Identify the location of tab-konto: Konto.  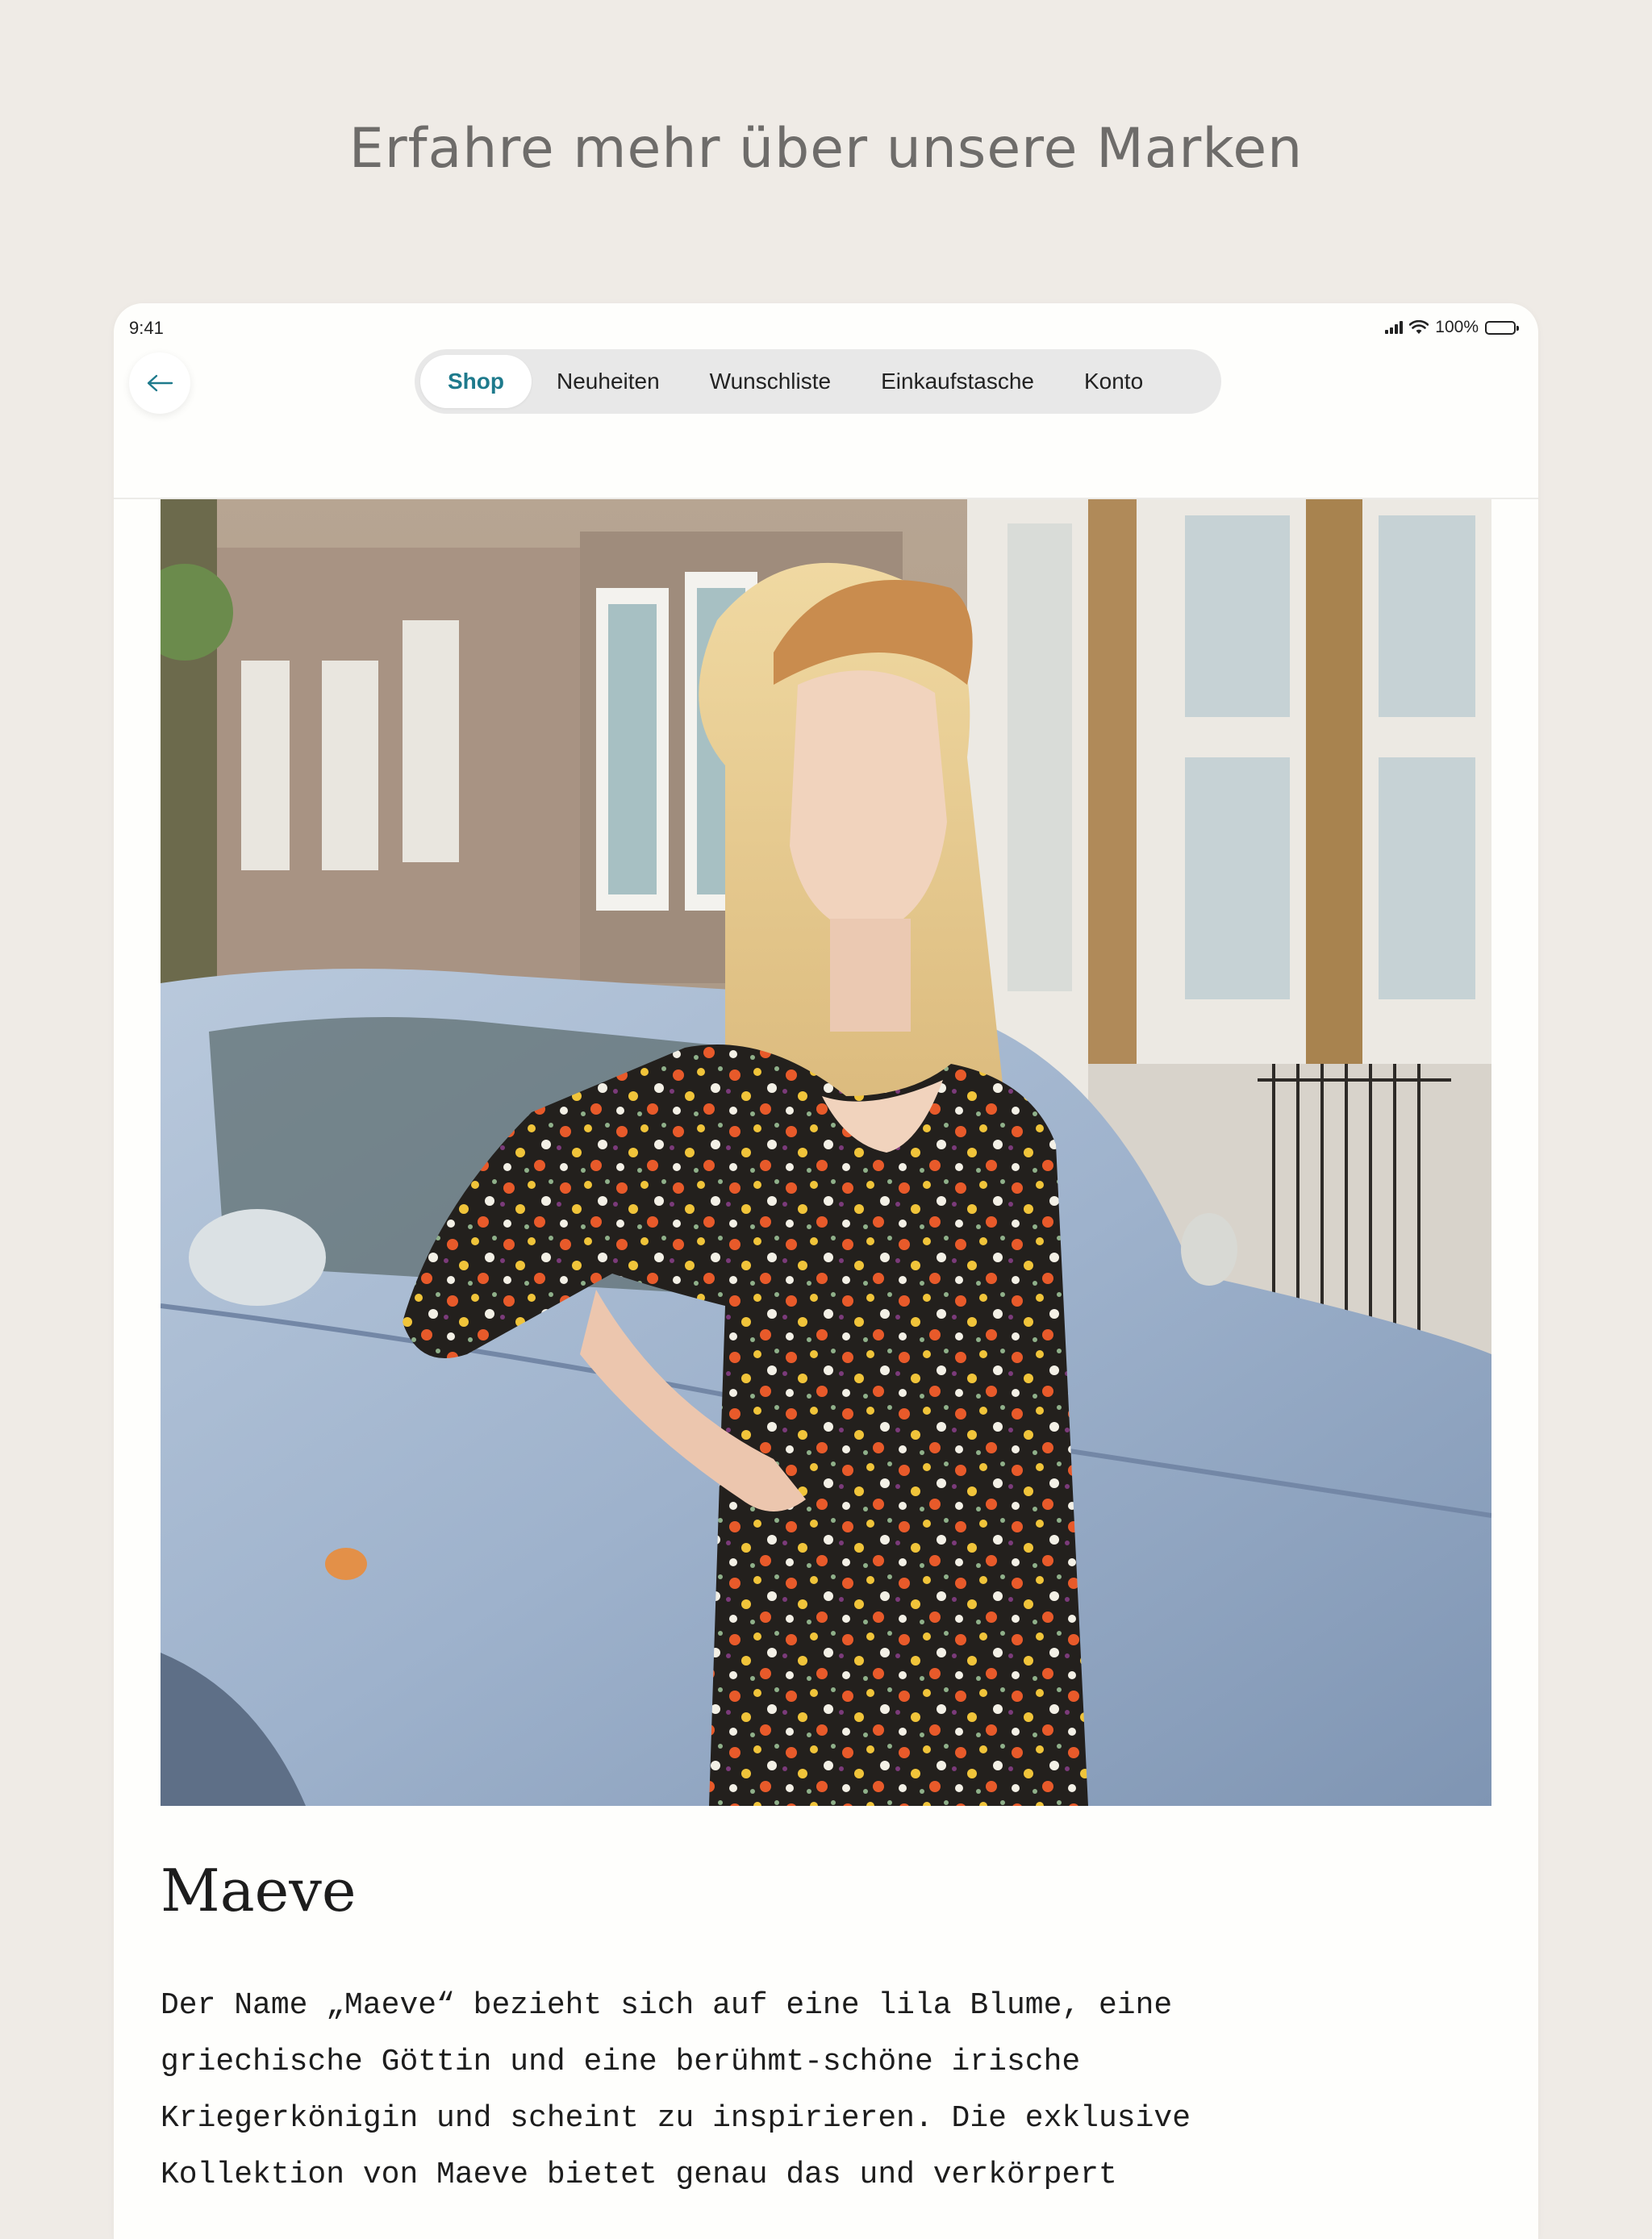
(1113, 381).